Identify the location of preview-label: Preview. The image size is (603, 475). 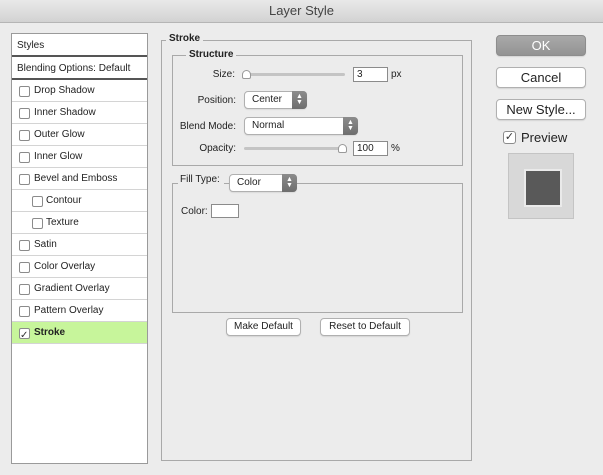
(544, 137).